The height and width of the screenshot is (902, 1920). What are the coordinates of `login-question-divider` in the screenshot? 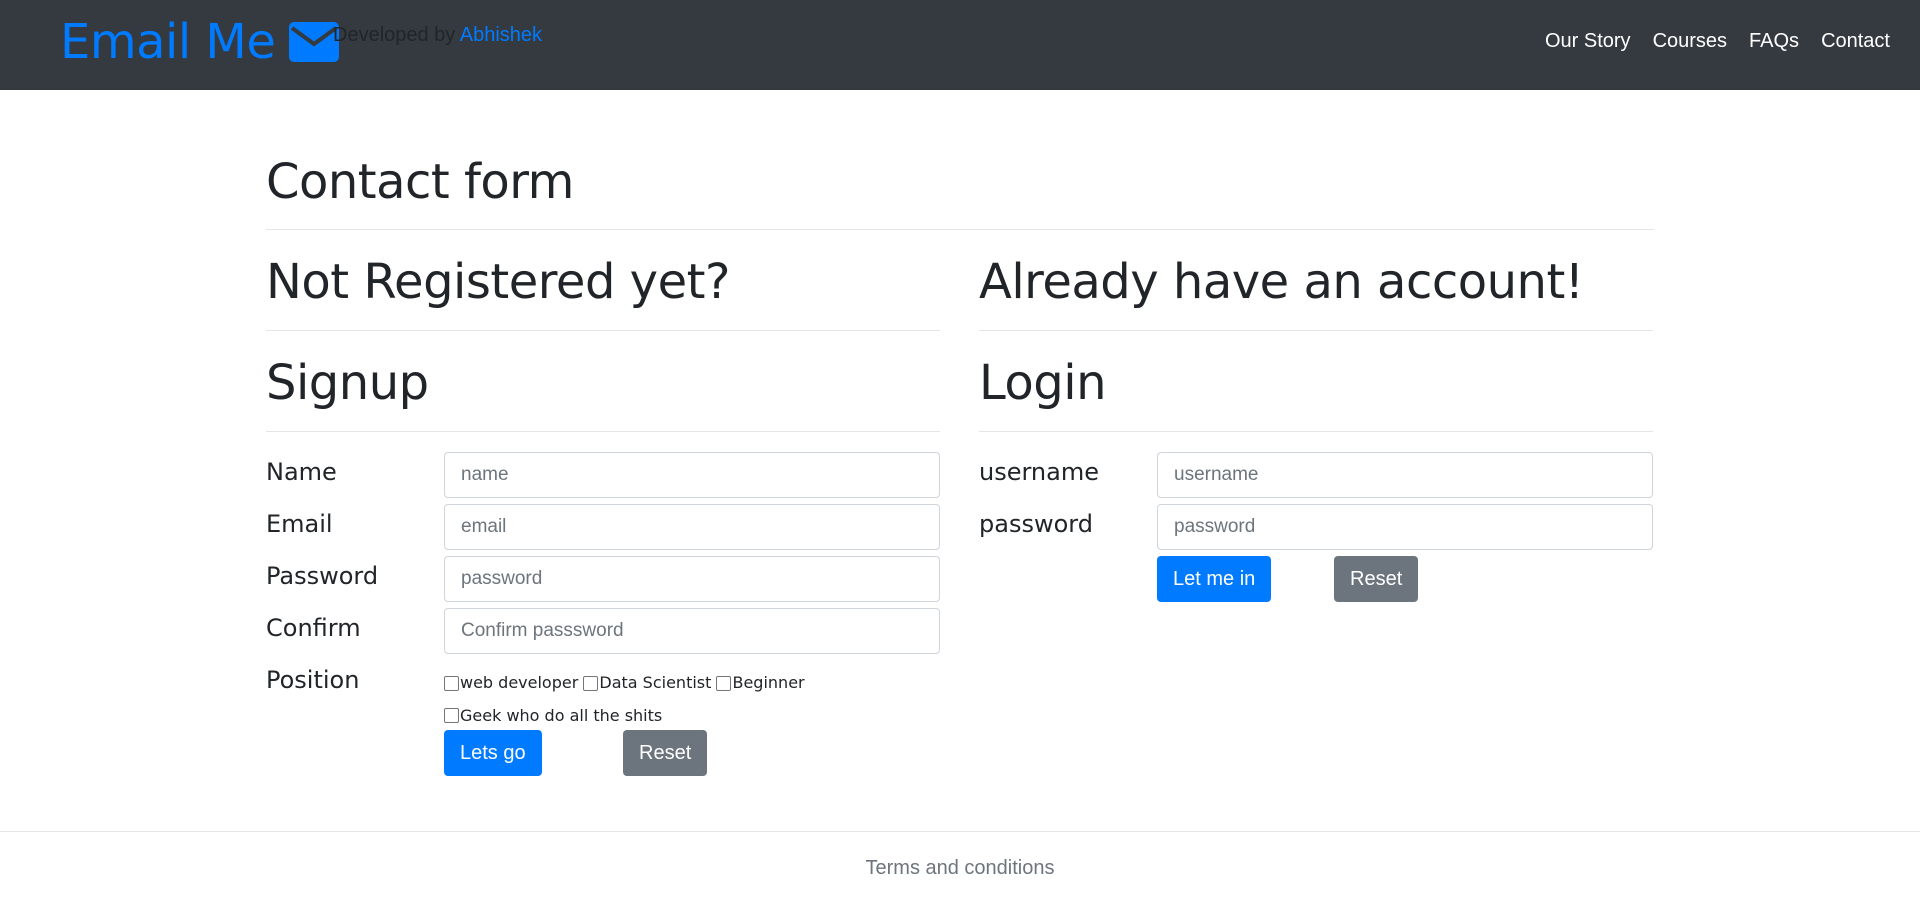 It's located at (1316, 330).